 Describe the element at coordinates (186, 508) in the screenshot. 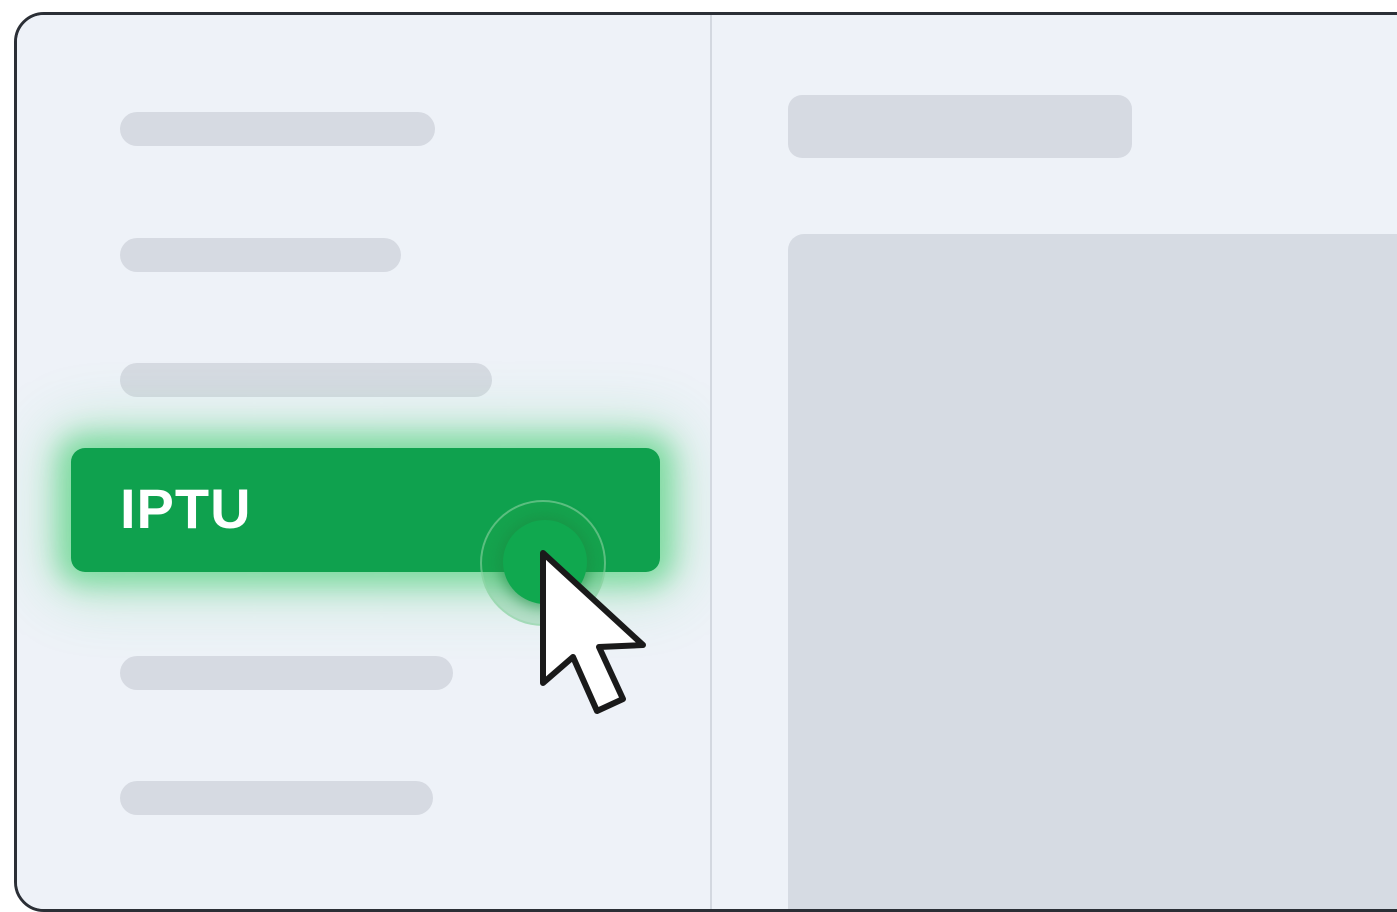

I see `sidebar-item-label: IPTU` at that location.